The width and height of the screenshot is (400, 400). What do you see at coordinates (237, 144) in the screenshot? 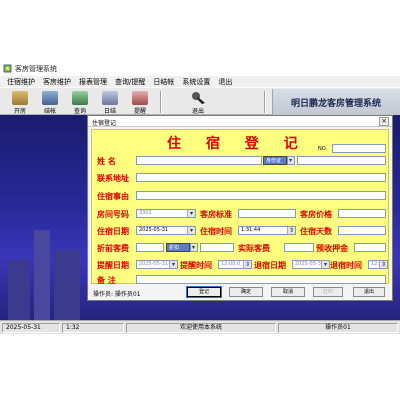
I see `form-heading: 住 宿 登 记` at bounding box center [237, 144].